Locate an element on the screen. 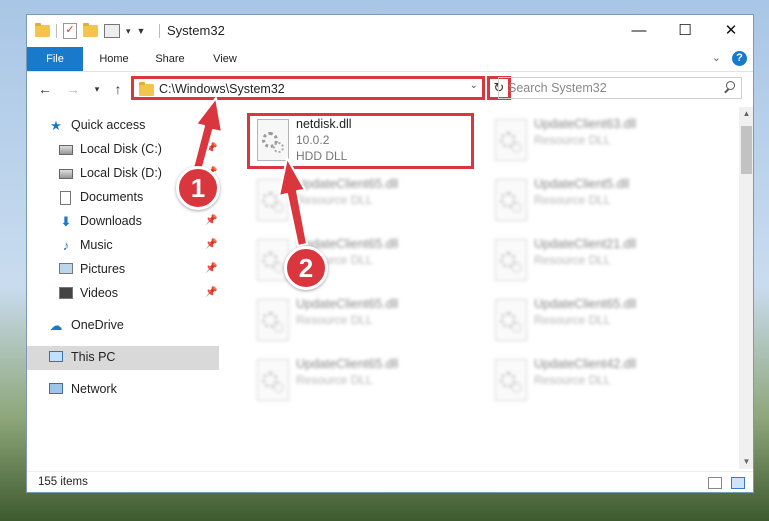 This screenshot has height=521, width=769. nav-label: Local Disk (D:) is located at coordinates (121, 173).